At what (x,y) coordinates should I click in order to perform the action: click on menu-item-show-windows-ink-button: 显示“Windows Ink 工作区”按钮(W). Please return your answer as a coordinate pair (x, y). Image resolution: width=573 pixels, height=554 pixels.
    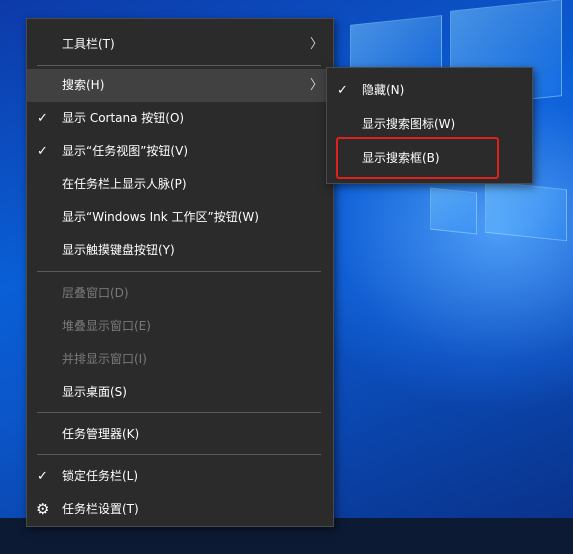
    Looking at the image, I should click on (180, 217).